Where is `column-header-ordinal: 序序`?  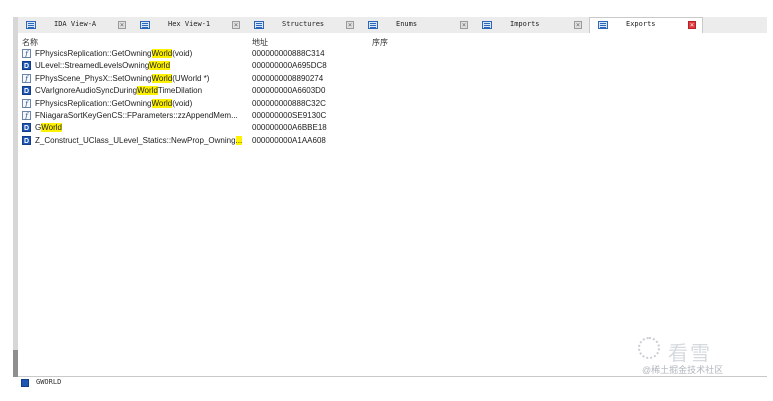
column-header-ordinal: 序序 is located at coordinates (380, 42).